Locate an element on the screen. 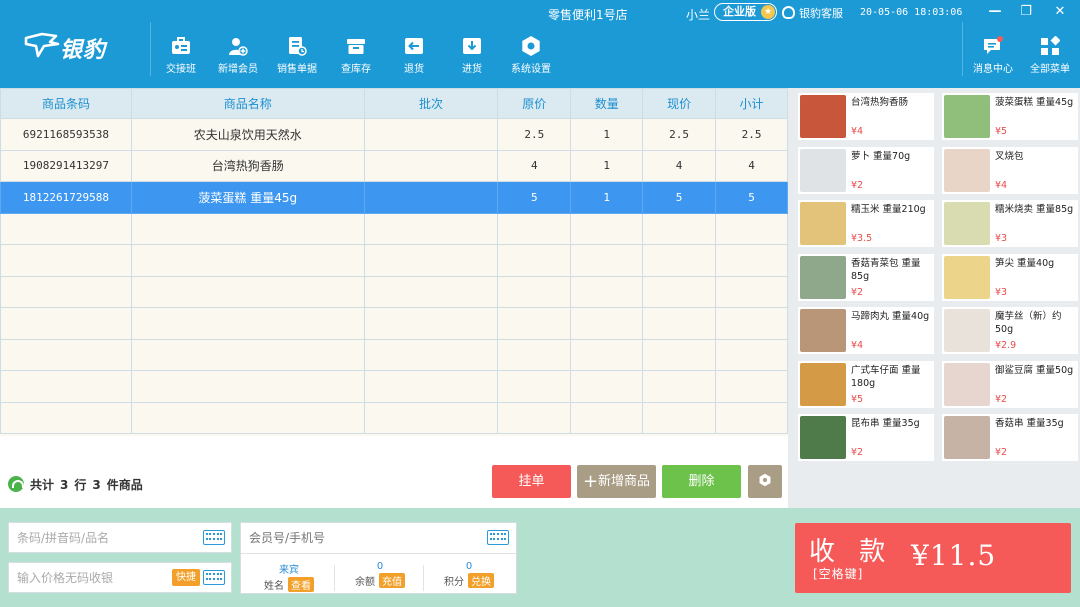 The width and height of the screenshot is (1080, 607). member-balance-label: 余额 is located at coordinates (365, 582).